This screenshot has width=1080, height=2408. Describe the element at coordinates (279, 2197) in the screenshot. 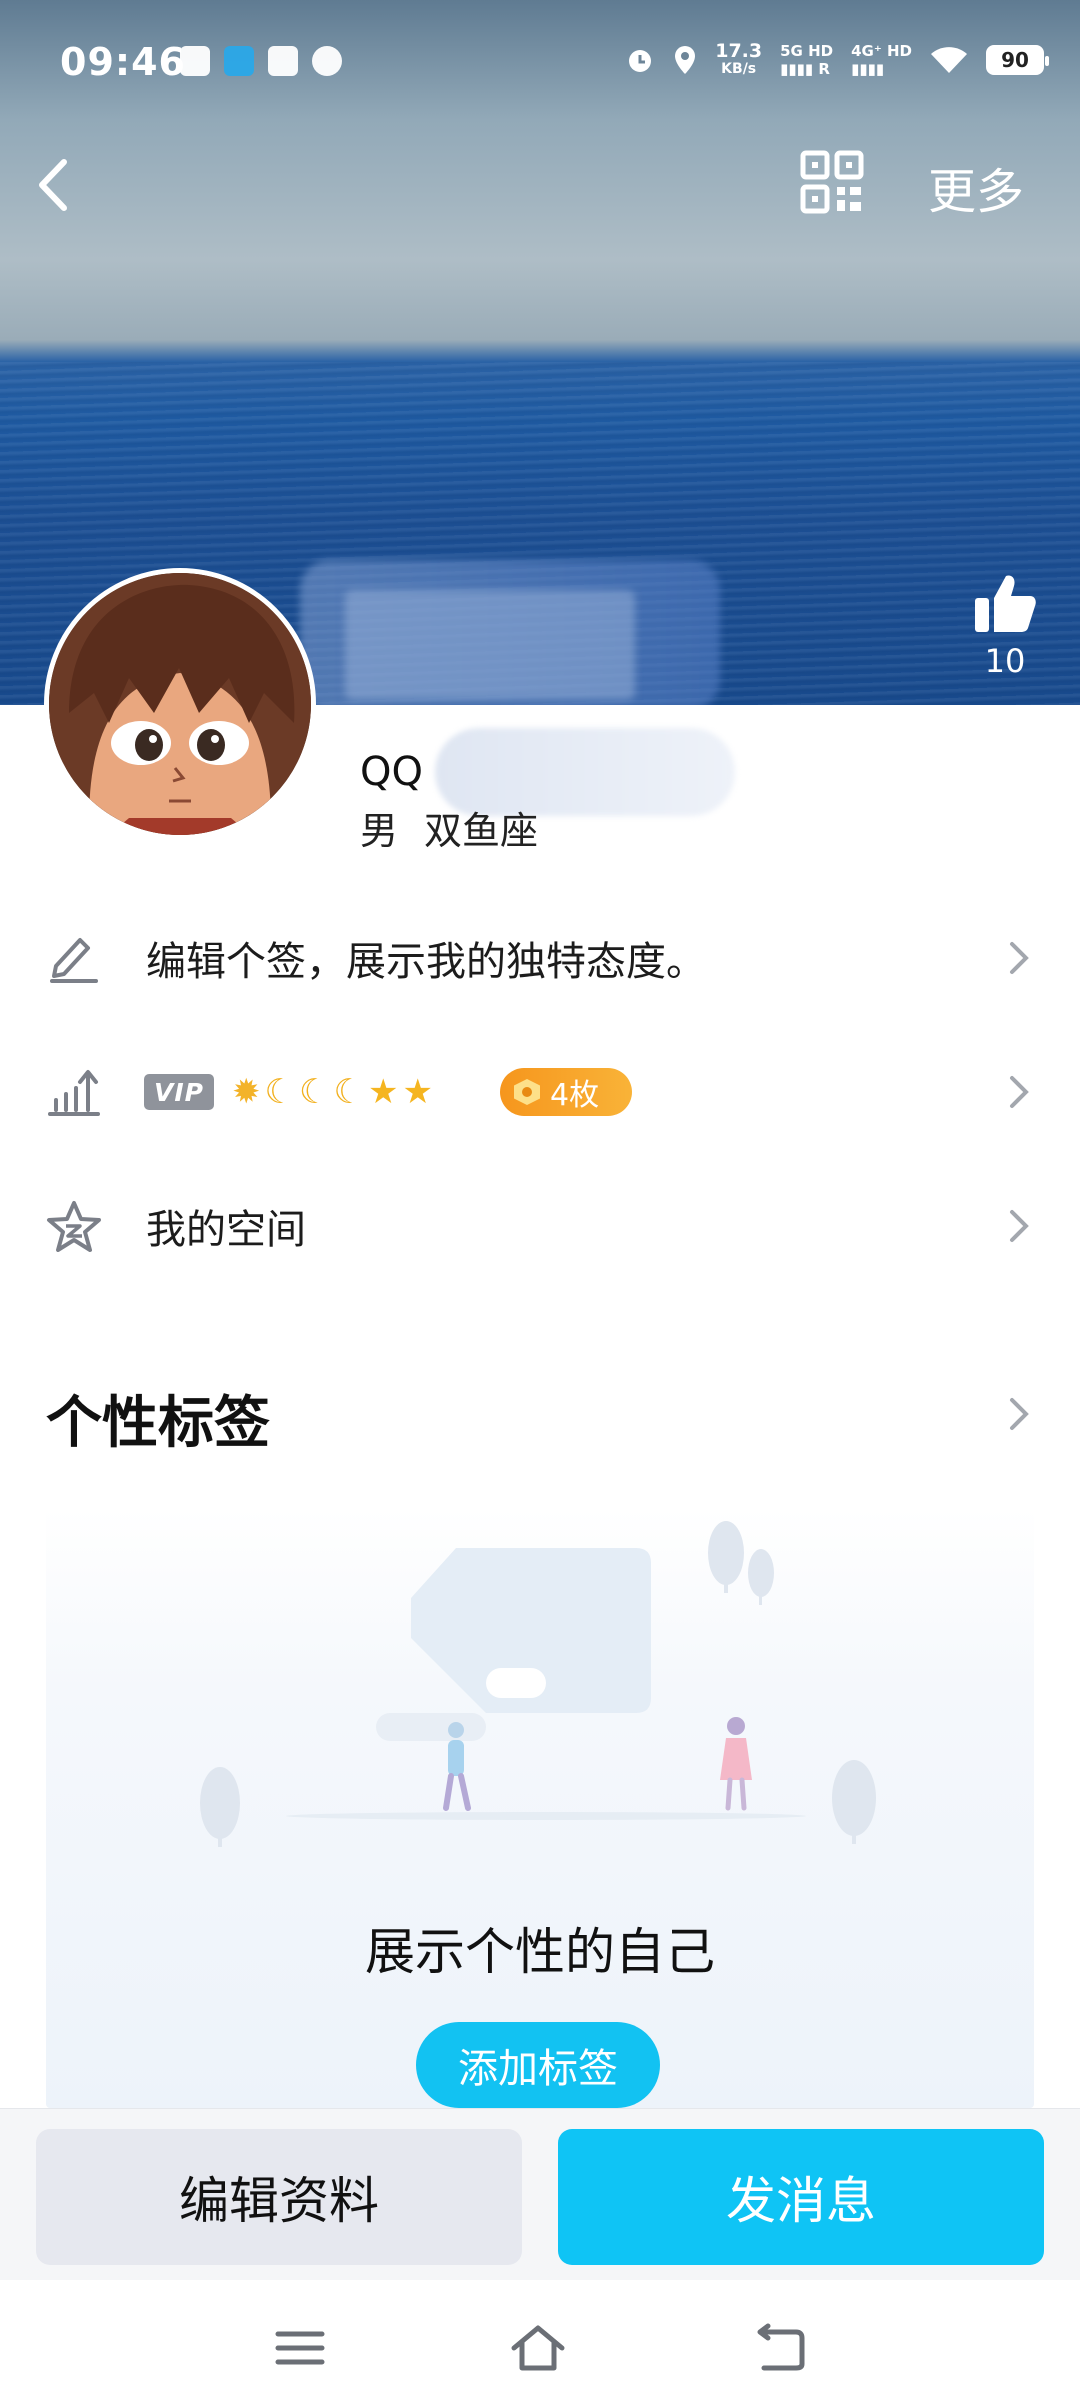

I see `edit-profile-button: 编辑资料` at that location.